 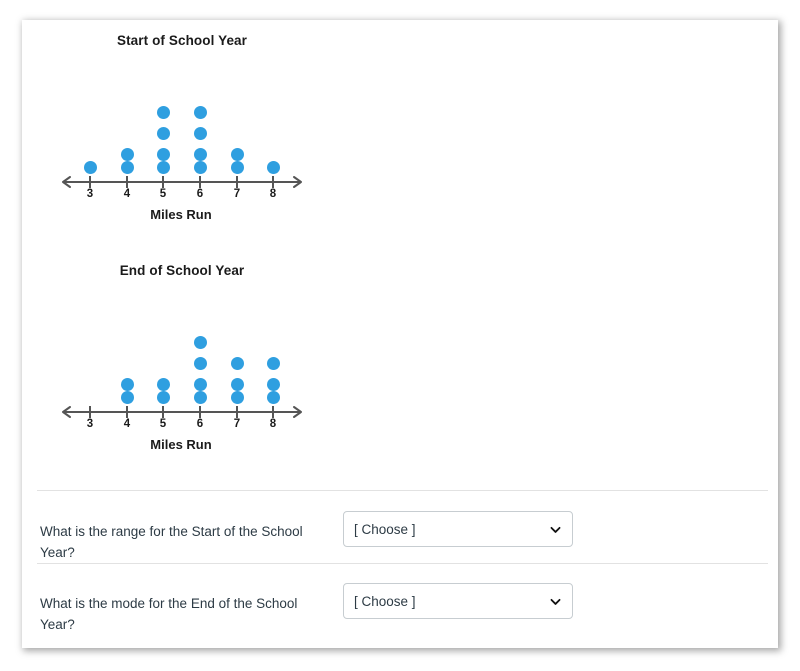 What do you see at coordinates (402, 490) in the screenshot?
I see `question-divider-top` at bounding box center [402, 490].